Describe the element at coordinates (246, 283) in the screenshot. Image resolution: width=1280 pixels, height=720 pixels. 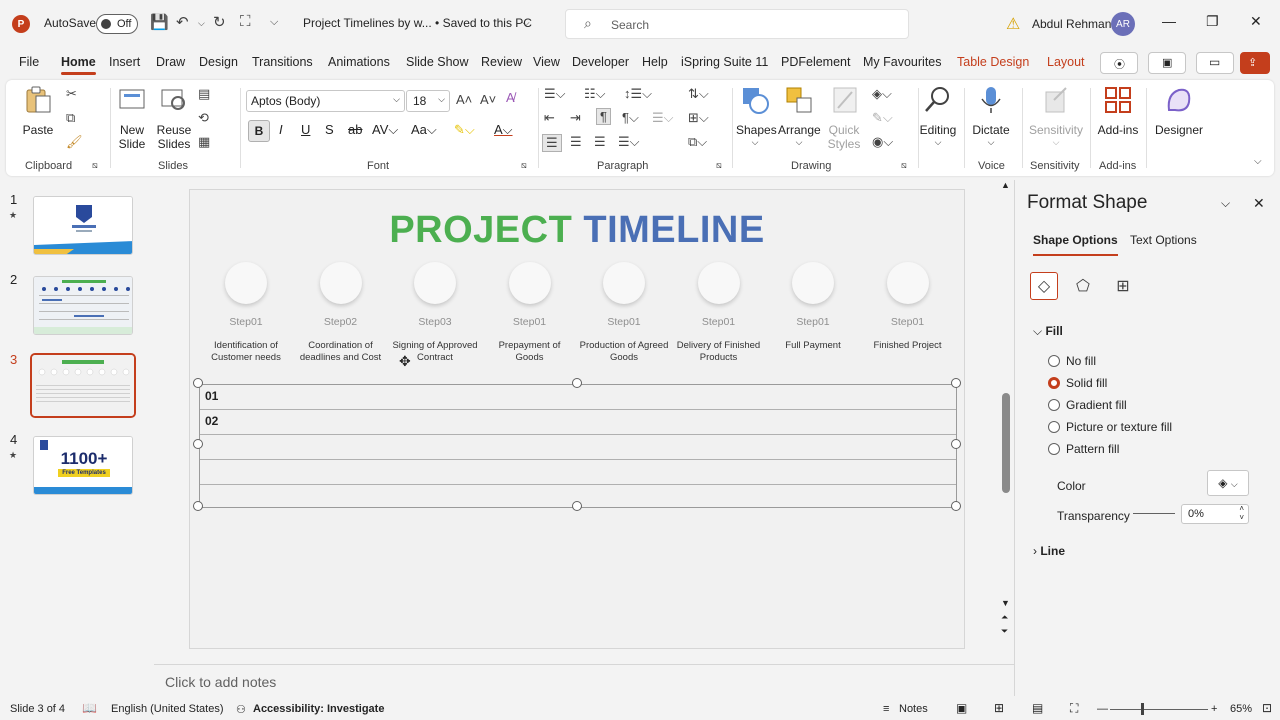
I see `step-circle` at that location.